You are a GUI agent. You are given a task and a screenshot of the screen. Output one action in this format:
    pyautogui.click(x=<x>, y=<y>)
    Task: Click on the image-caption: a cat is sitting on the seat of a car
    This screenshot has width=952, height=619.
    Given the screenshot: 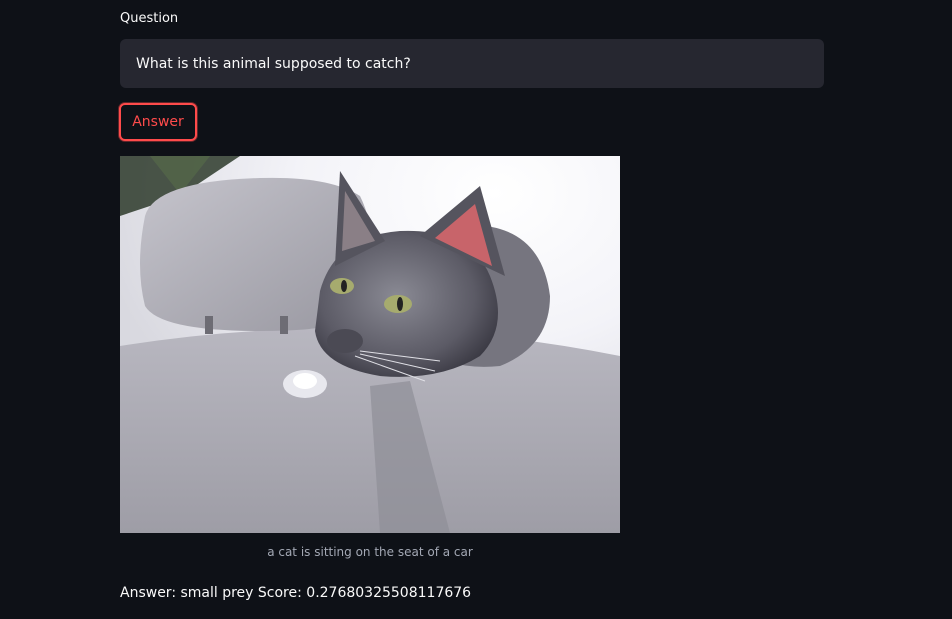 What is the action you would take?
    pyautogui.click(x=370, y=552)
    